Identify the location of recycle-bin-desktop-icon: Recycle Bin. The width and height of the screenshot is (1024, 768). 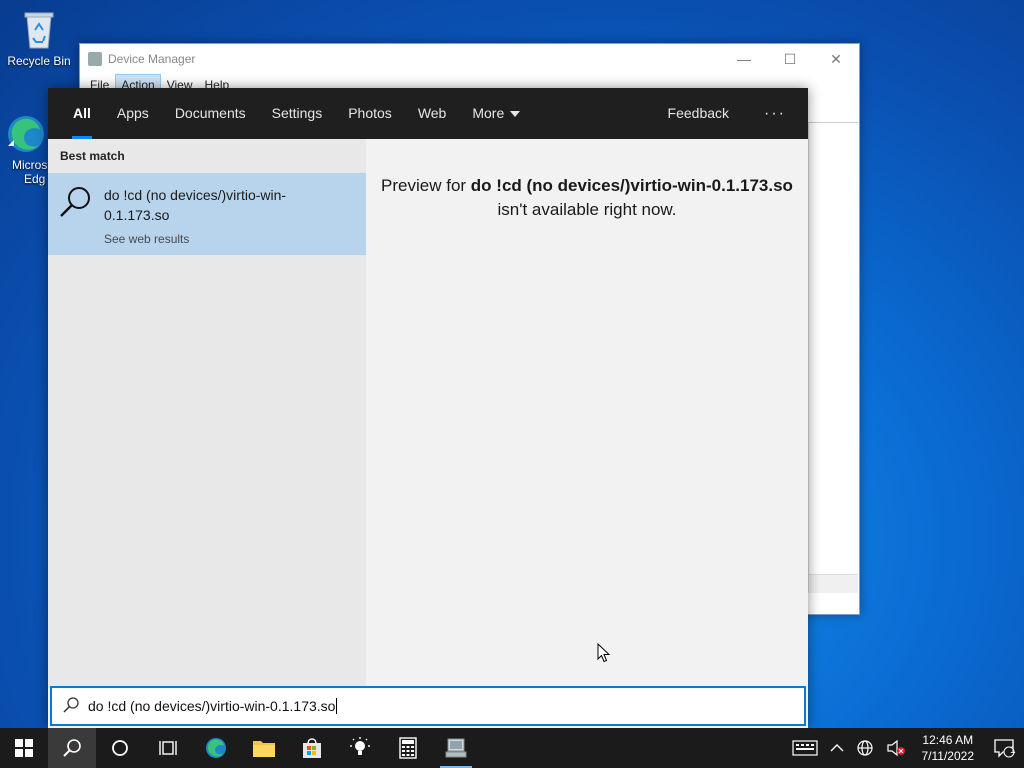
(39, 38).